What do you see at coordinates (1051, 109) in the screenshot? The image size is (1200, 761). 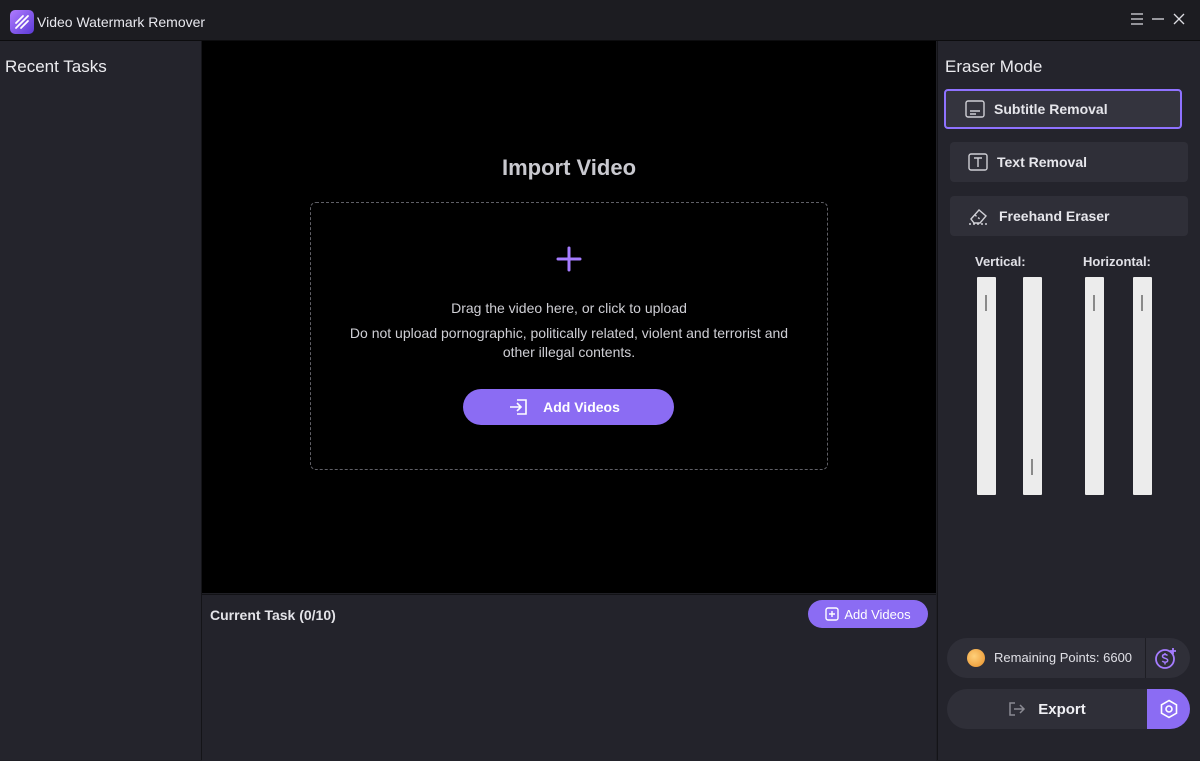 I see `subtitle-removal-label: Subtitle Removal` at bounding box center [1051, 109].